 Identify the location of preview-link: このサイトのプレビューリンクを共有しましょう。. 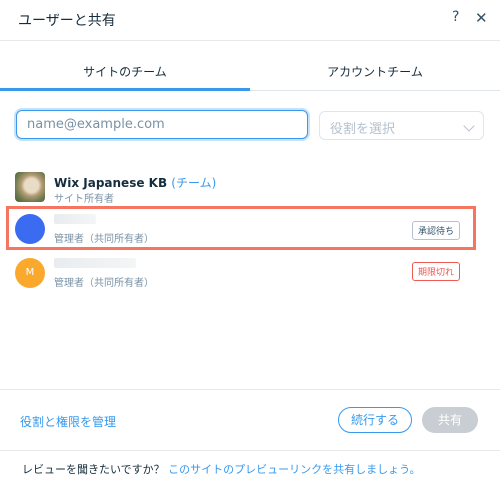
(294, 469).